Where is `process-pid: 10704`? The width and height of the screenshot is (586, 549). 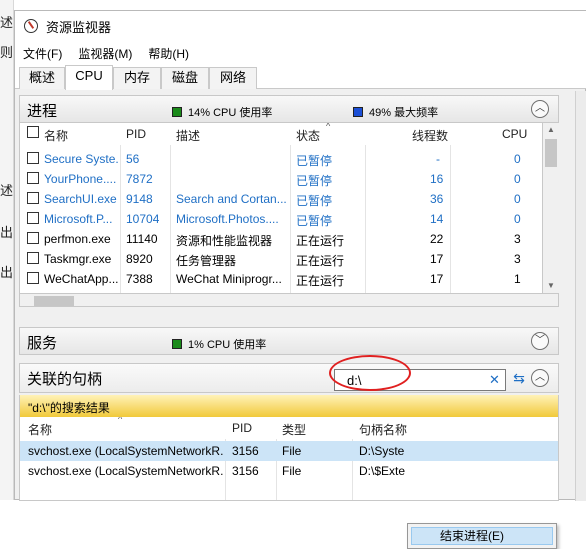 process-pid: 10704 is located at coordinates (143, 219).